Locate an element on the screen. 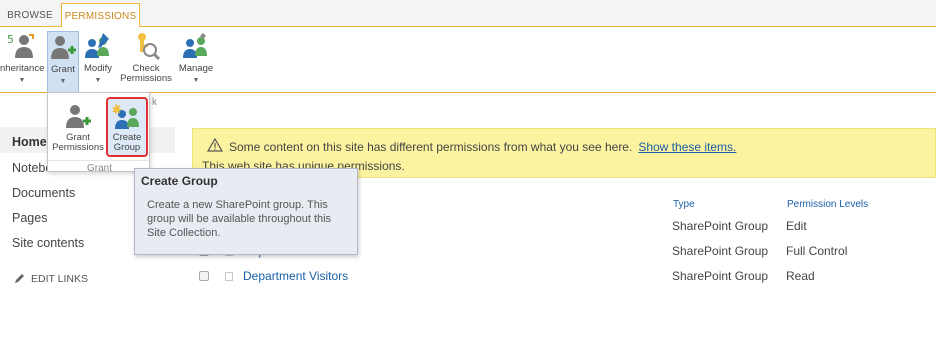  grant-permissions-icon is located at coordinates (78, 116).